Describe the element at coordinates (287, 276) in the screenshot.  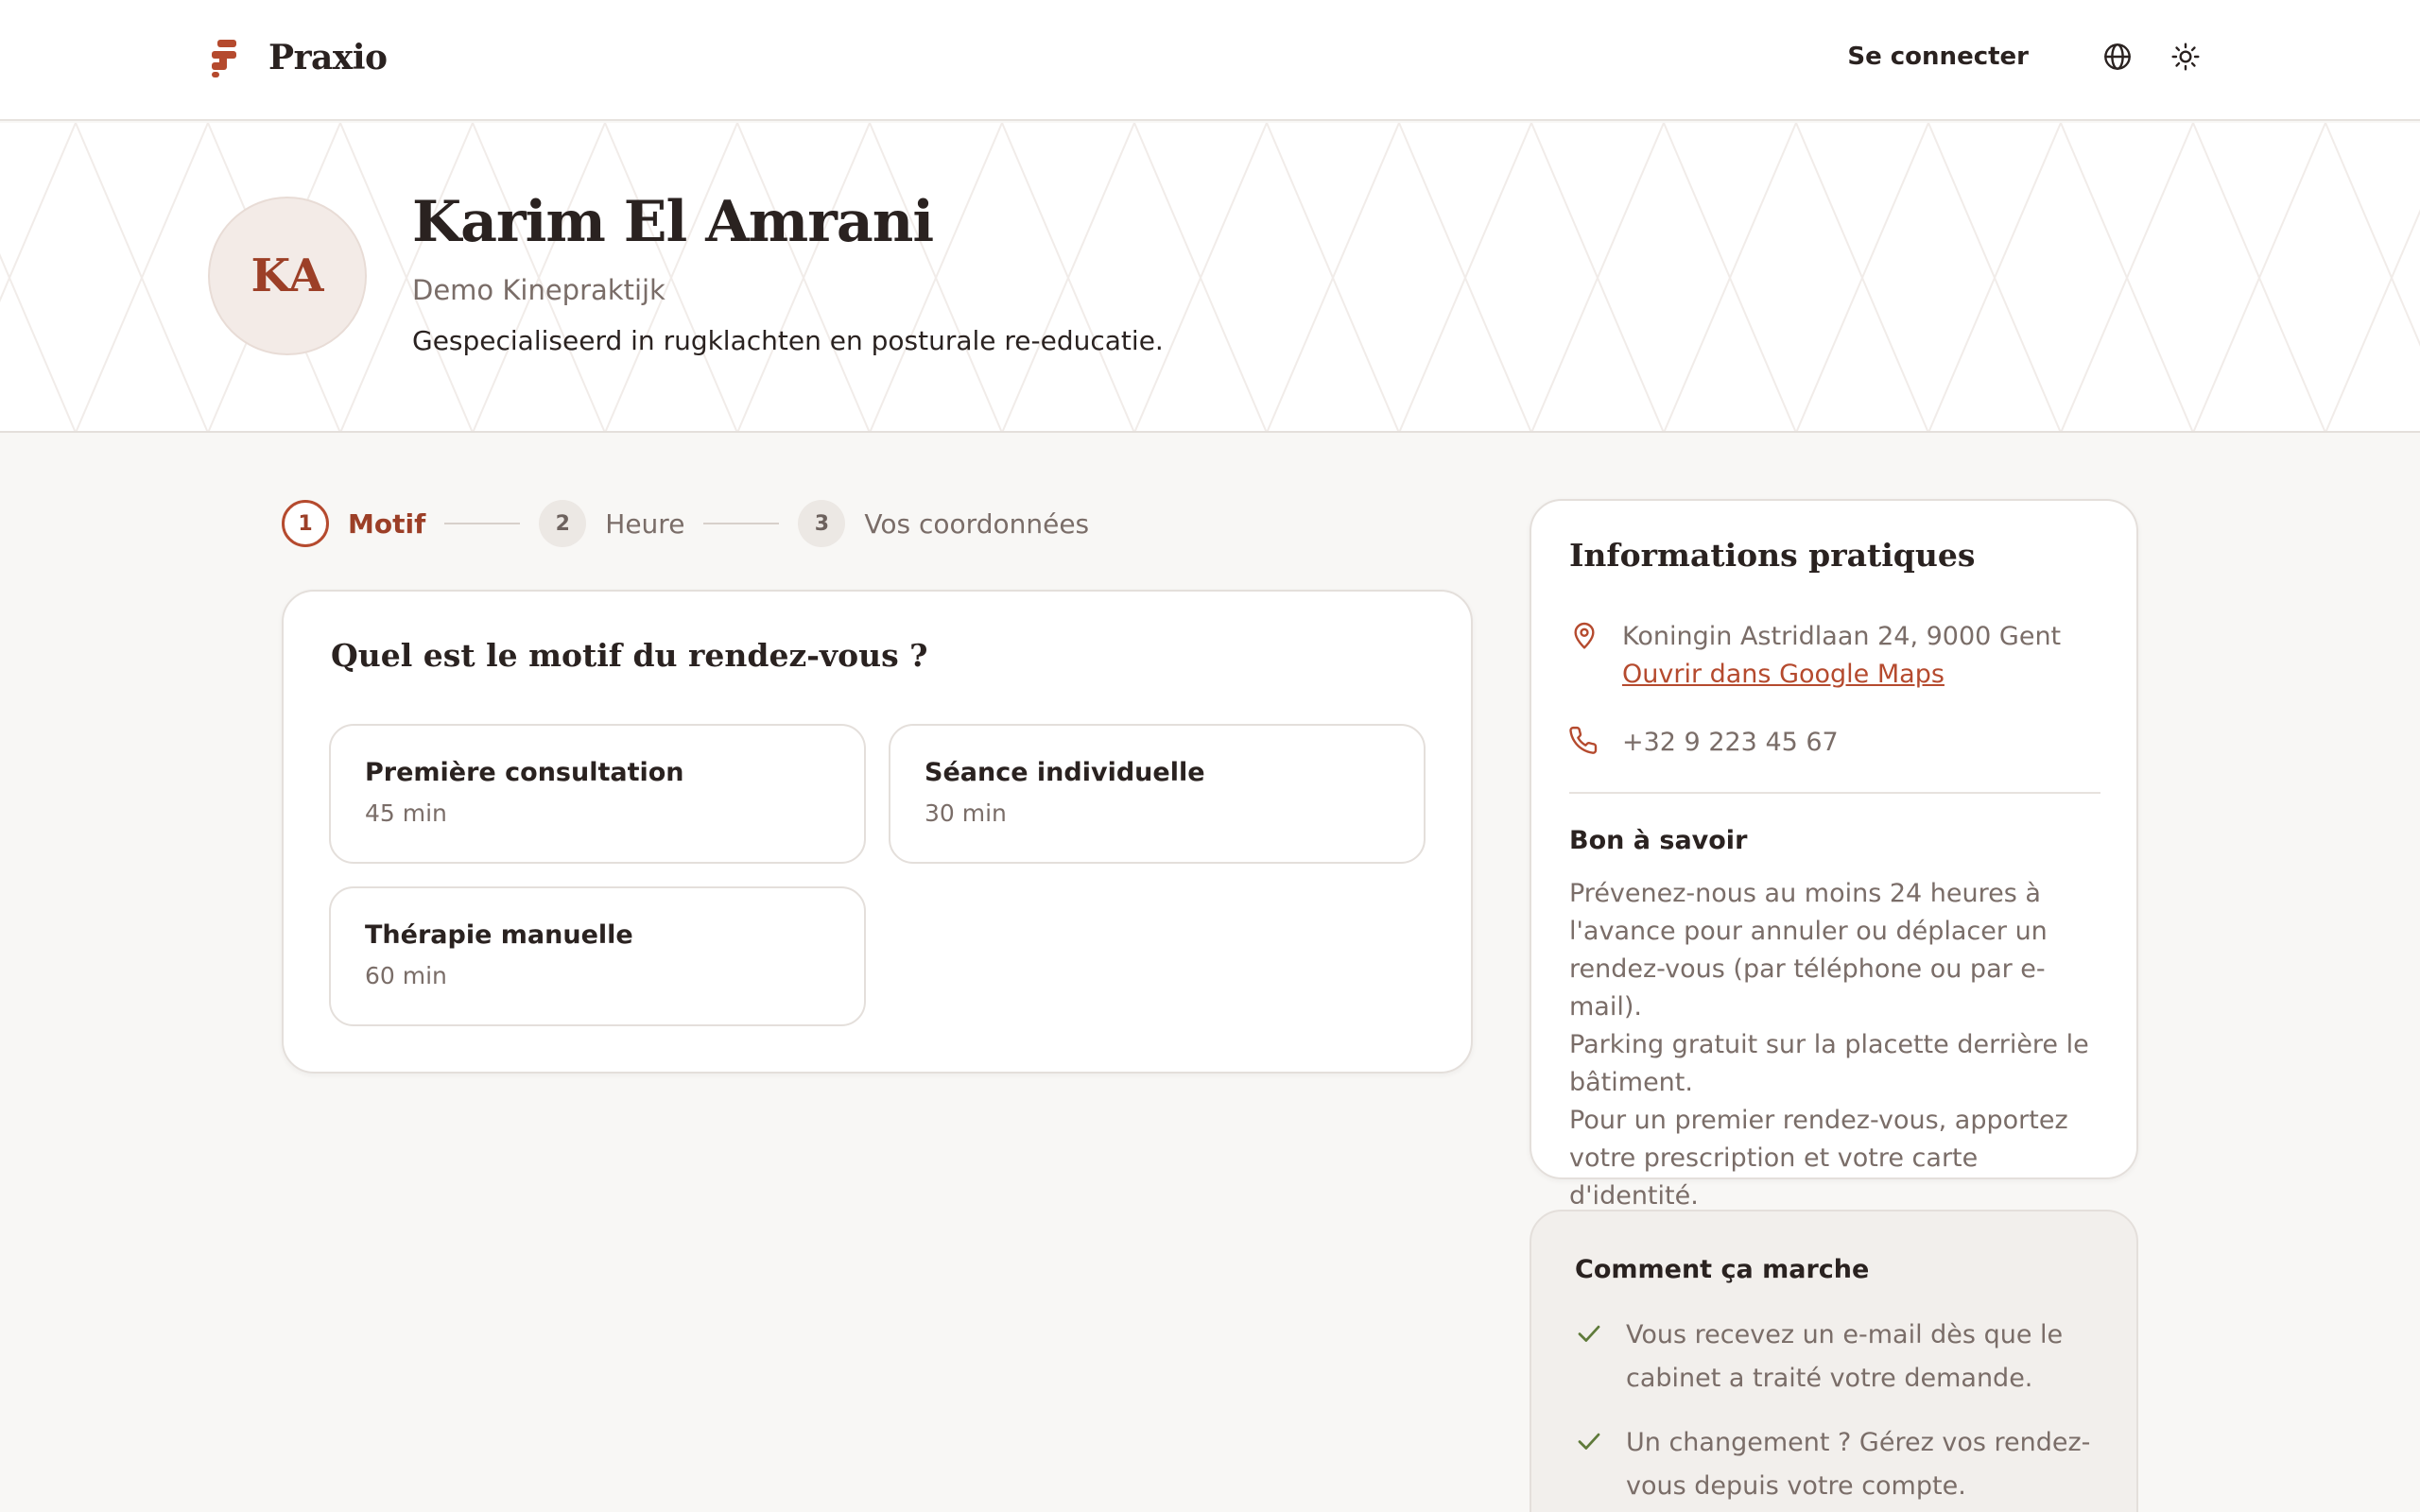
I see `avatar: KA` at that location.